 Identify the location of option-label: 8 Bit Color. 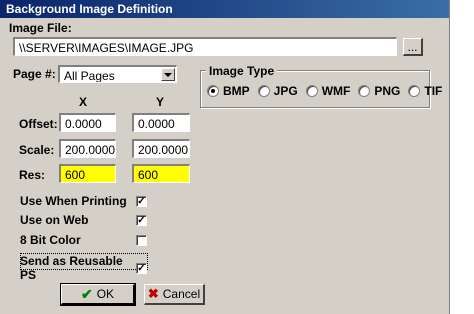
(50, 240).